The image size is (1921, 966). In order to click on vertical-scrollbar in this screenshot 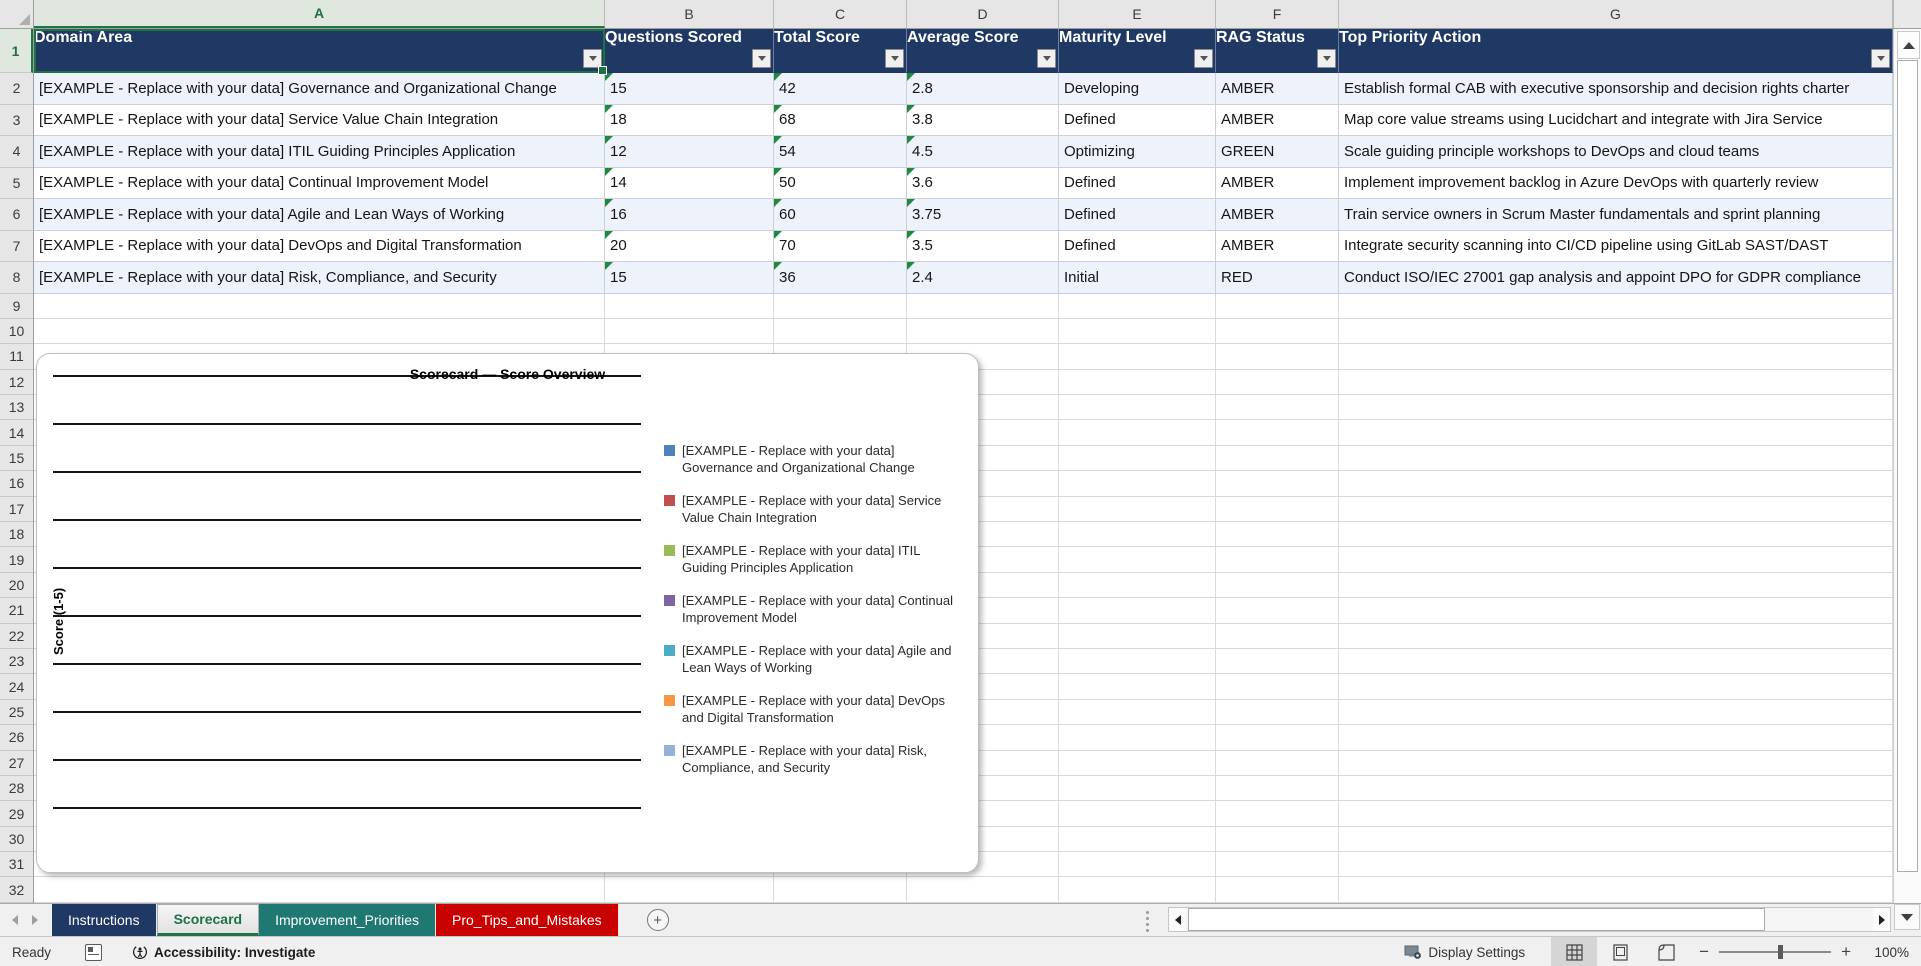, I will do `click(1907, 466)`.